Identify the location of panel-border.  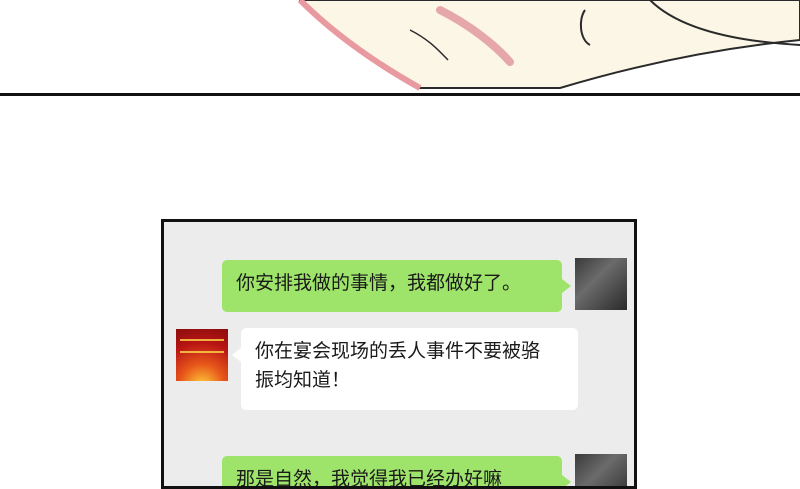
(400, 94).